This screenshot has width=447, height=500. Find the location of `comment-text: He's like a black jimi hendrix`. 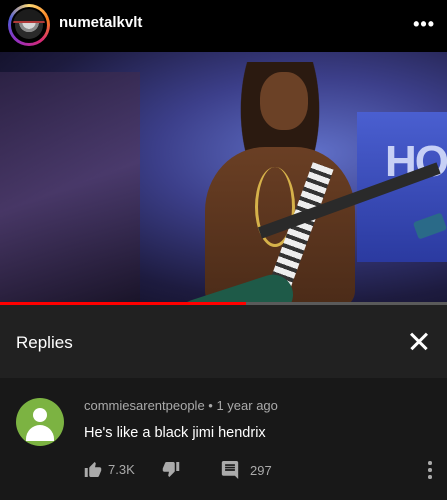

comment-text: He's like a black jimi hendrix is located at coordinates (175, 433).